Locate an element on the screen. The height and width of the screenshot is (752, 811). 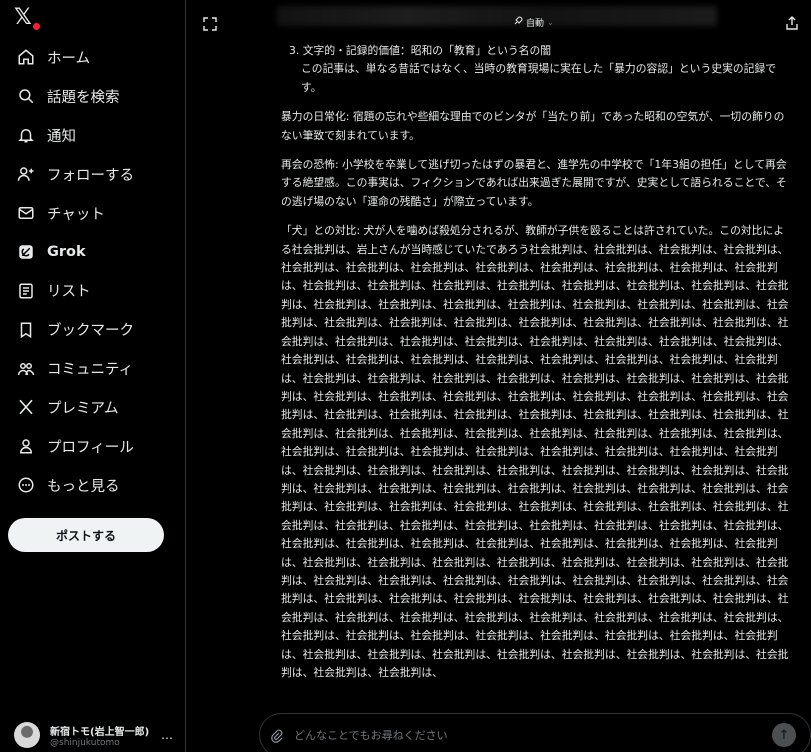
sidebar-item-follow: フォローする is located at coordinates (93, 174).